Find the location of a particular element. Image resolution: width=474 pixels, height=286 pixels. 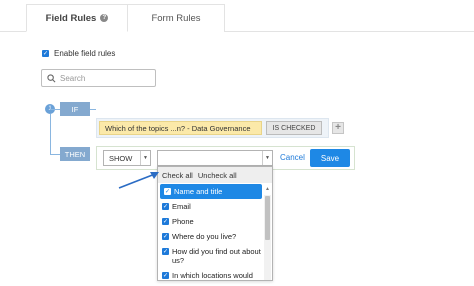

tab-form-rules: Form Rules is located at coordinates (176, 18).